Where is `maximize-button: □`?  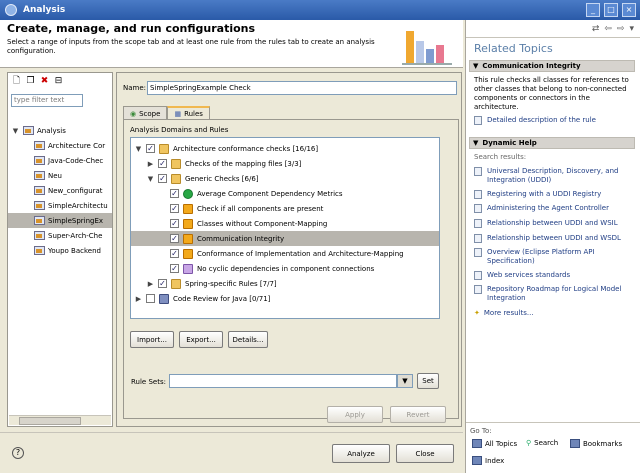 maximize-button: □ is located at coordinates (611, 10).